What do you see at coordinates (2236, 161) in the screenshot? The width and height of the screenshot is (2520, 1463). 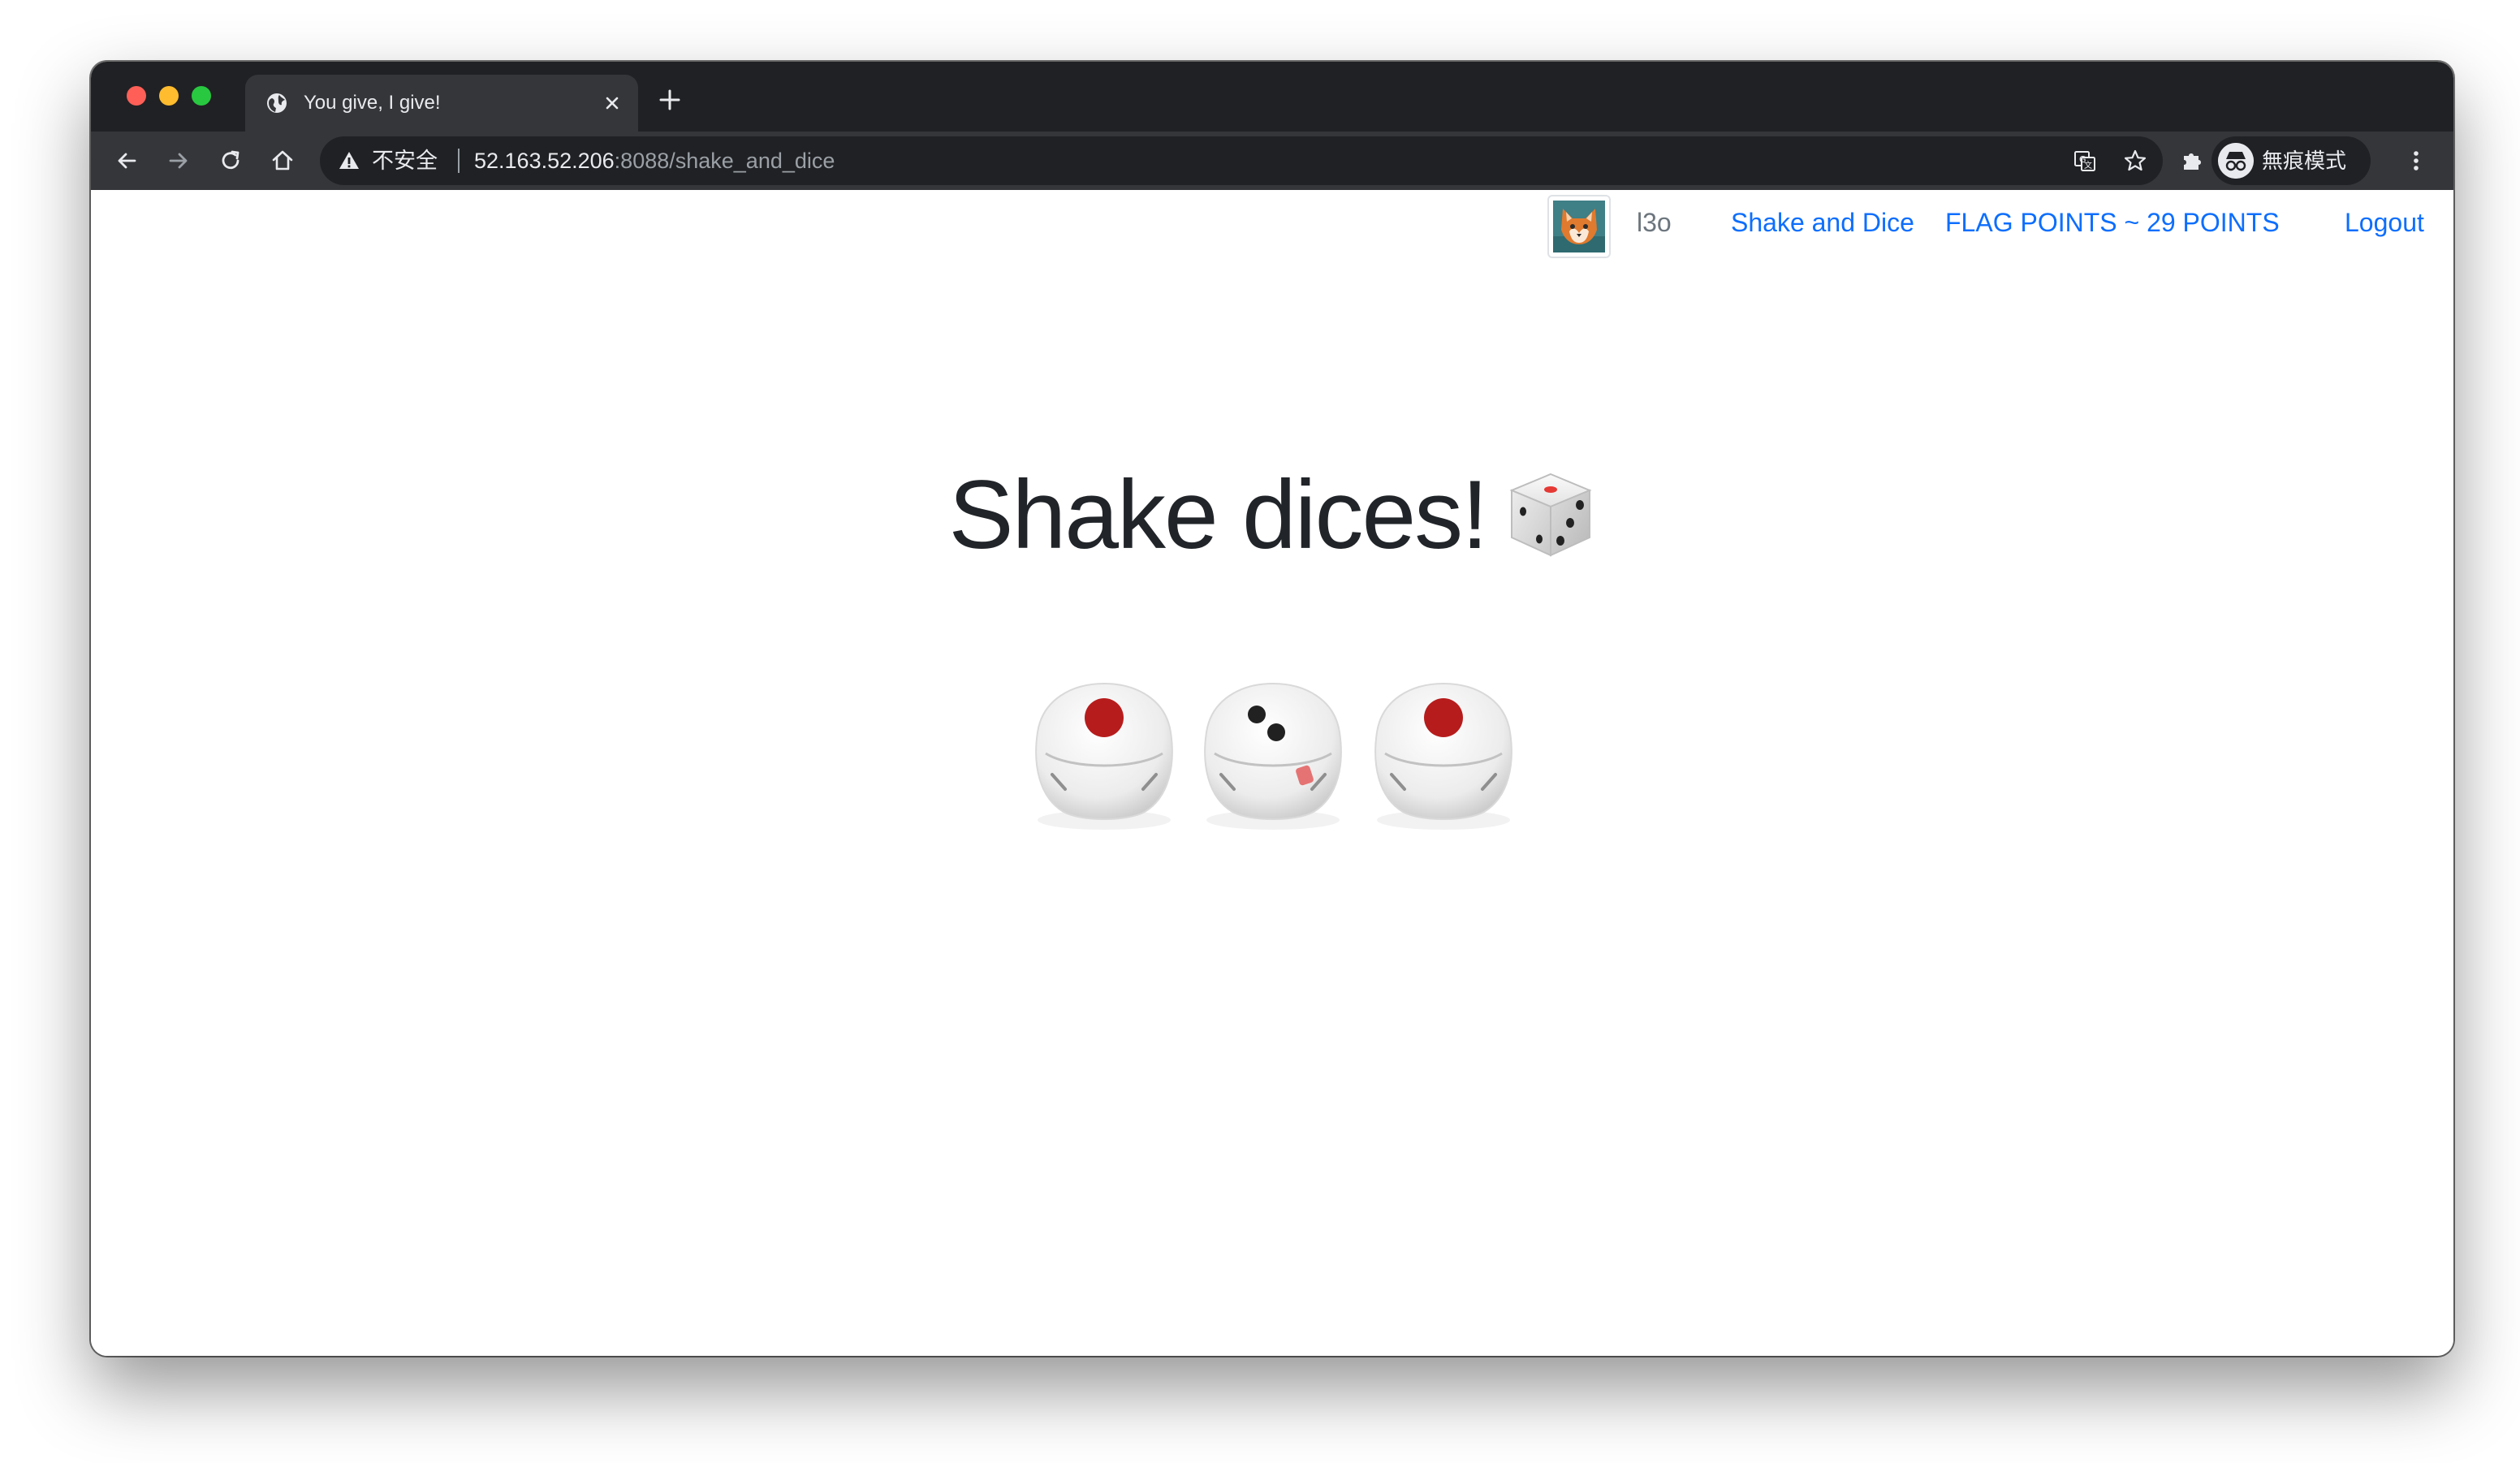 I see `incognito-icon` at bounding box center [2236, 161].